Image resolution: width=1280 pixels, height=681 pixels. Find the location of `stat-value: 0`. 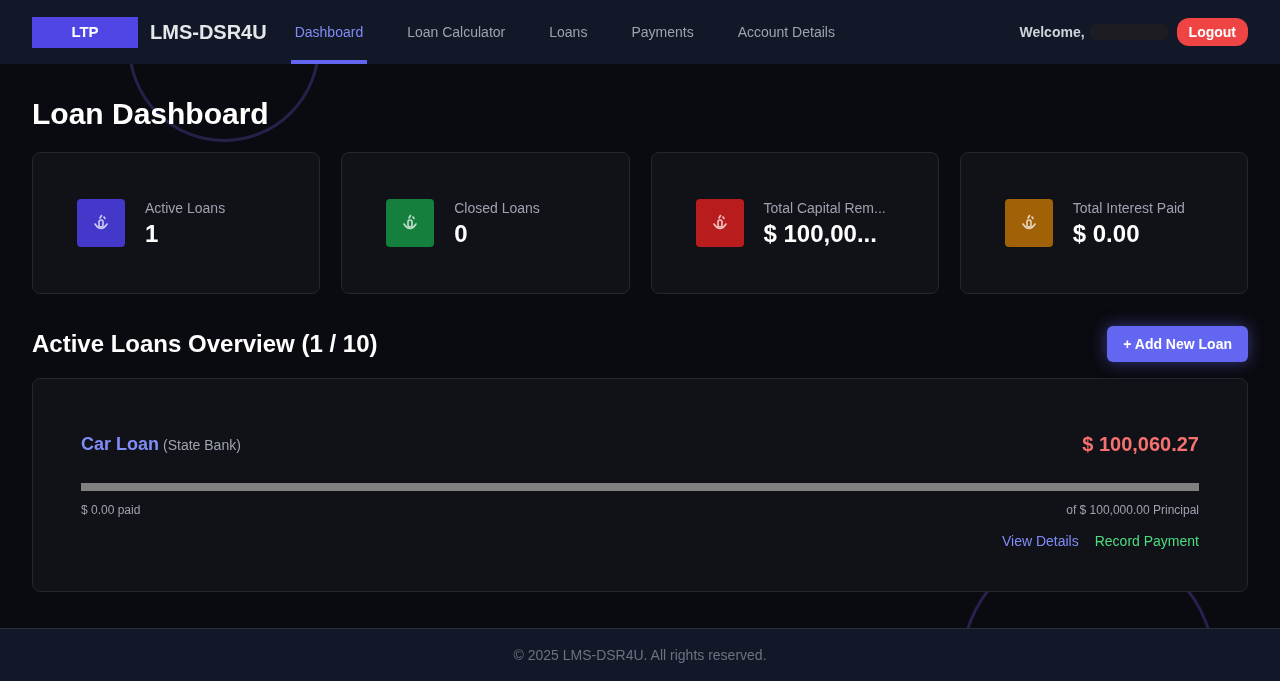

stat-value: 0 is located at coordinates (461, 233).